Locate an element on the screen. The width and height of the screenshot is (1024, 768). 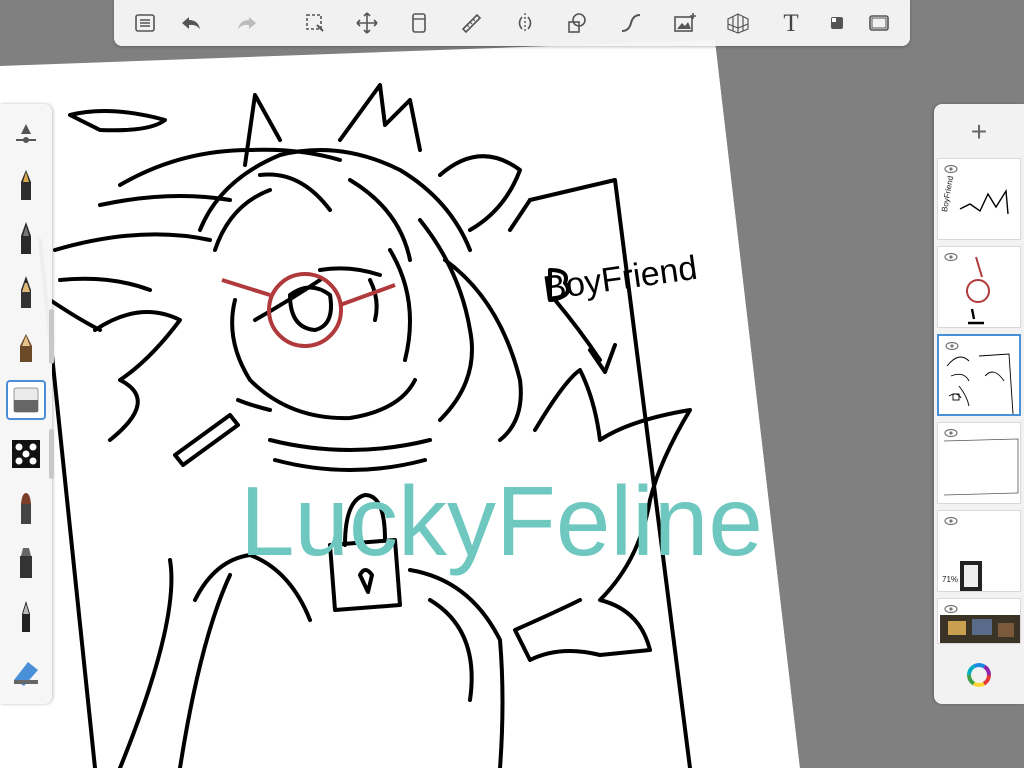
paintbrush-icon is located at coordinates (26, 508).